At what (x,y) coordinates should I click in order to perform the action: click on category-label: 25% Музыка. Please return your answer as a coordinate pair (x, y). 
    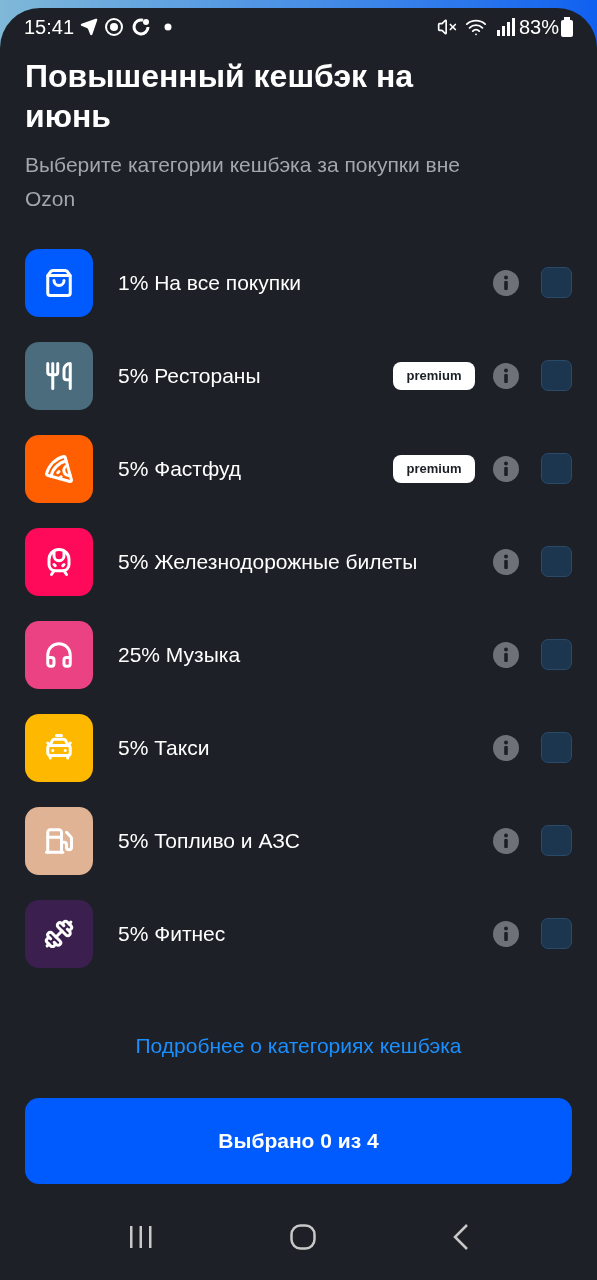
    Looking at the image, I should click on (180, 654).